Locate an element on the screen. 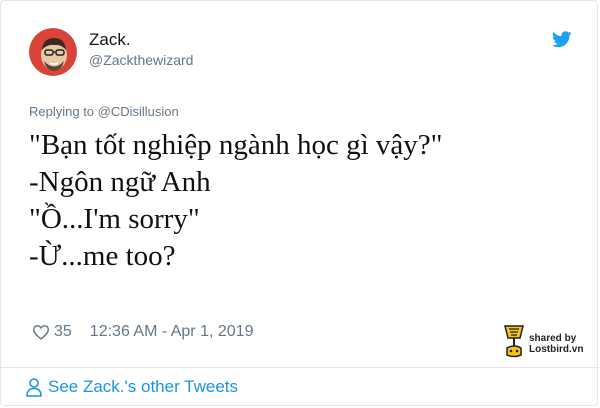 The width and height of the screenshot is (600, 408). like-count: 35 is located at coordinates (63, 332).